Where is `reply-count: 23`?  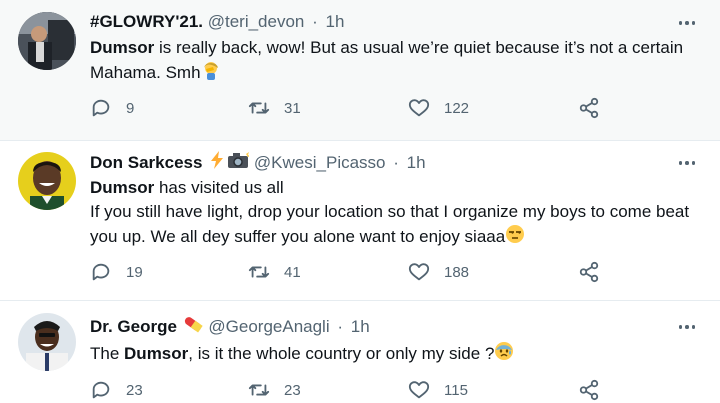
reply-count: 23 is located at coordinates (134, 390).